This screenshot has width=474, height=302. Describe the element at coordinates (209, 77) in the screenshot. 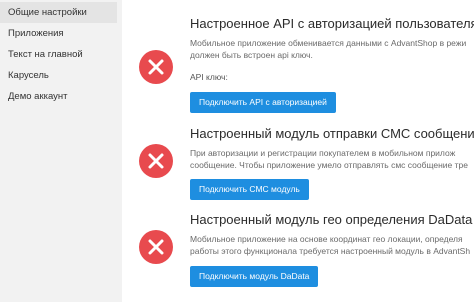

I see `api-key-label: API ключ:` at that location.